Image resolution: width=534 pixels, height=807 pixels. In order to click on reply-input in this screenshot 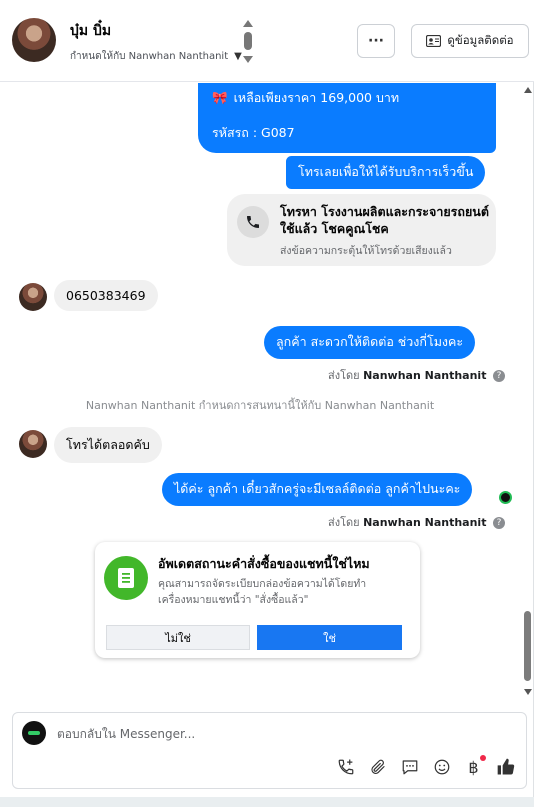, I will do `click(267, 734)`.